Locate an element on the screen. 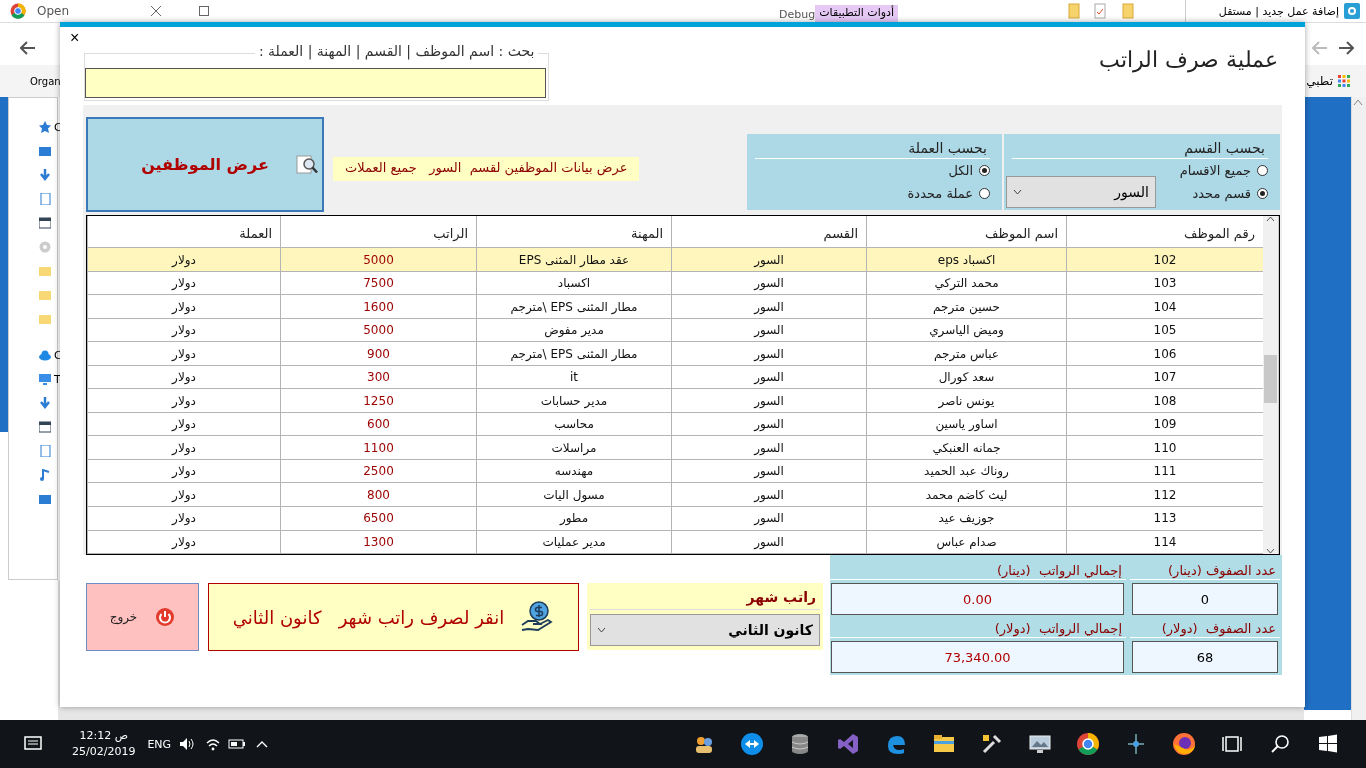  chevron-up-icon is located at coordinates (262, 744).